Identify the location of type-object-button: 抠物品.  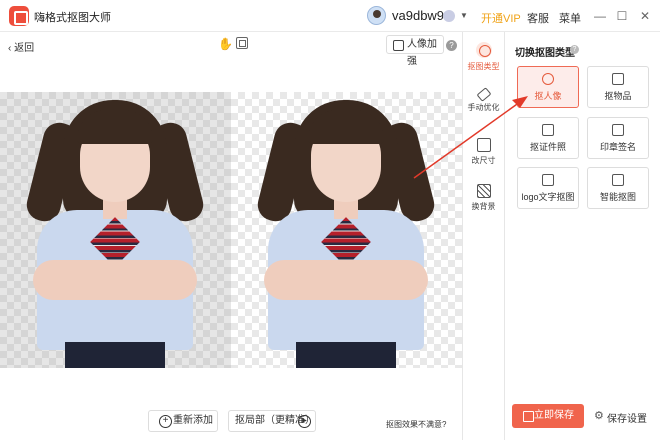
(618, 87).